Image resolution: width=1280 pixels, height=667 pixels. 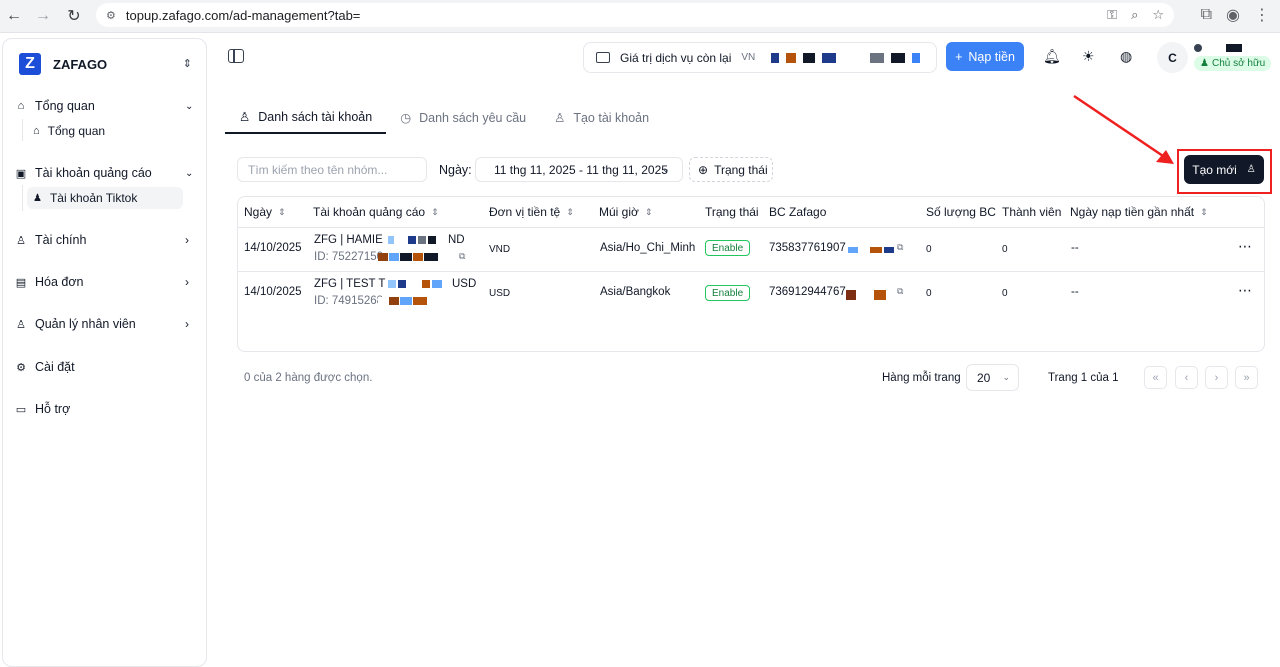 What do you see at coordinates (1186, 377) in the screenshot?
I see `prev-page-button: ‹` at bounding box center [1186, 377].